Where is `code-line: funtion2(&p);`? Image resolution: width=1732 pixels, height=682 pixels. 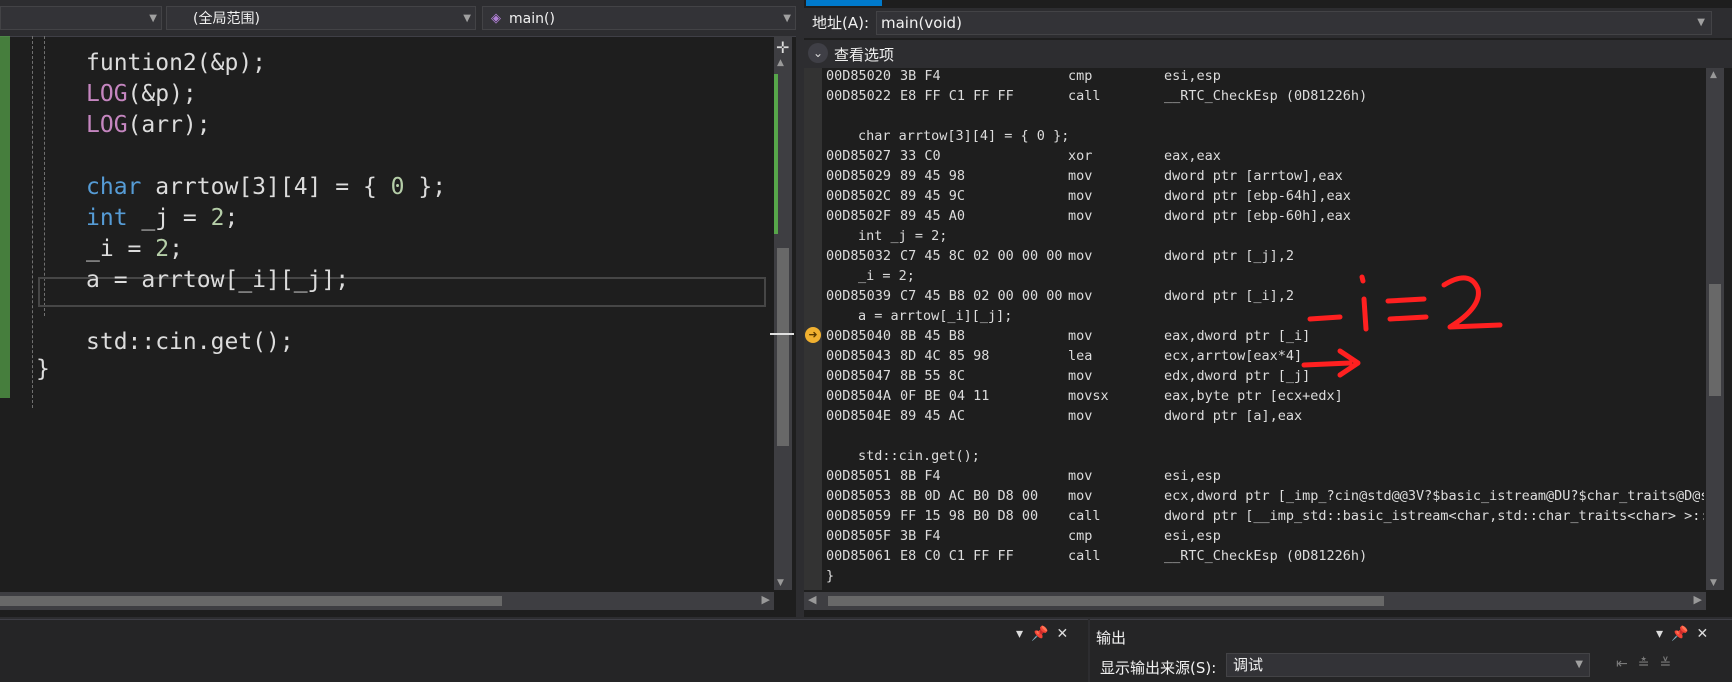 code-line: funtion2(&p); is located at coordinates (176, 63).